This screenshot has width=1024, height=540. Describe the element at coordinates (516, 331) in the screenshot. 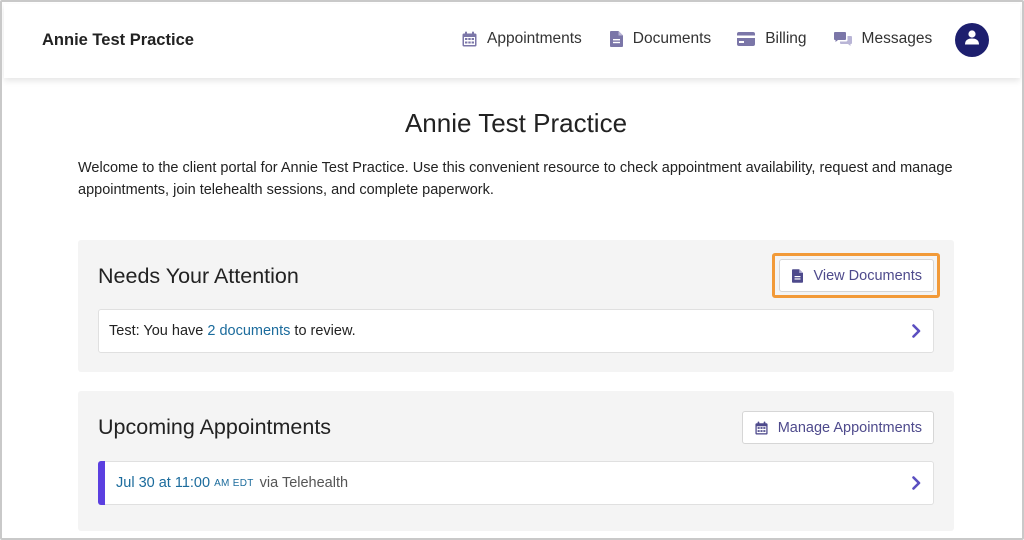

I see `documents-review-row: Test: You have 2 documents to review.` at that location.